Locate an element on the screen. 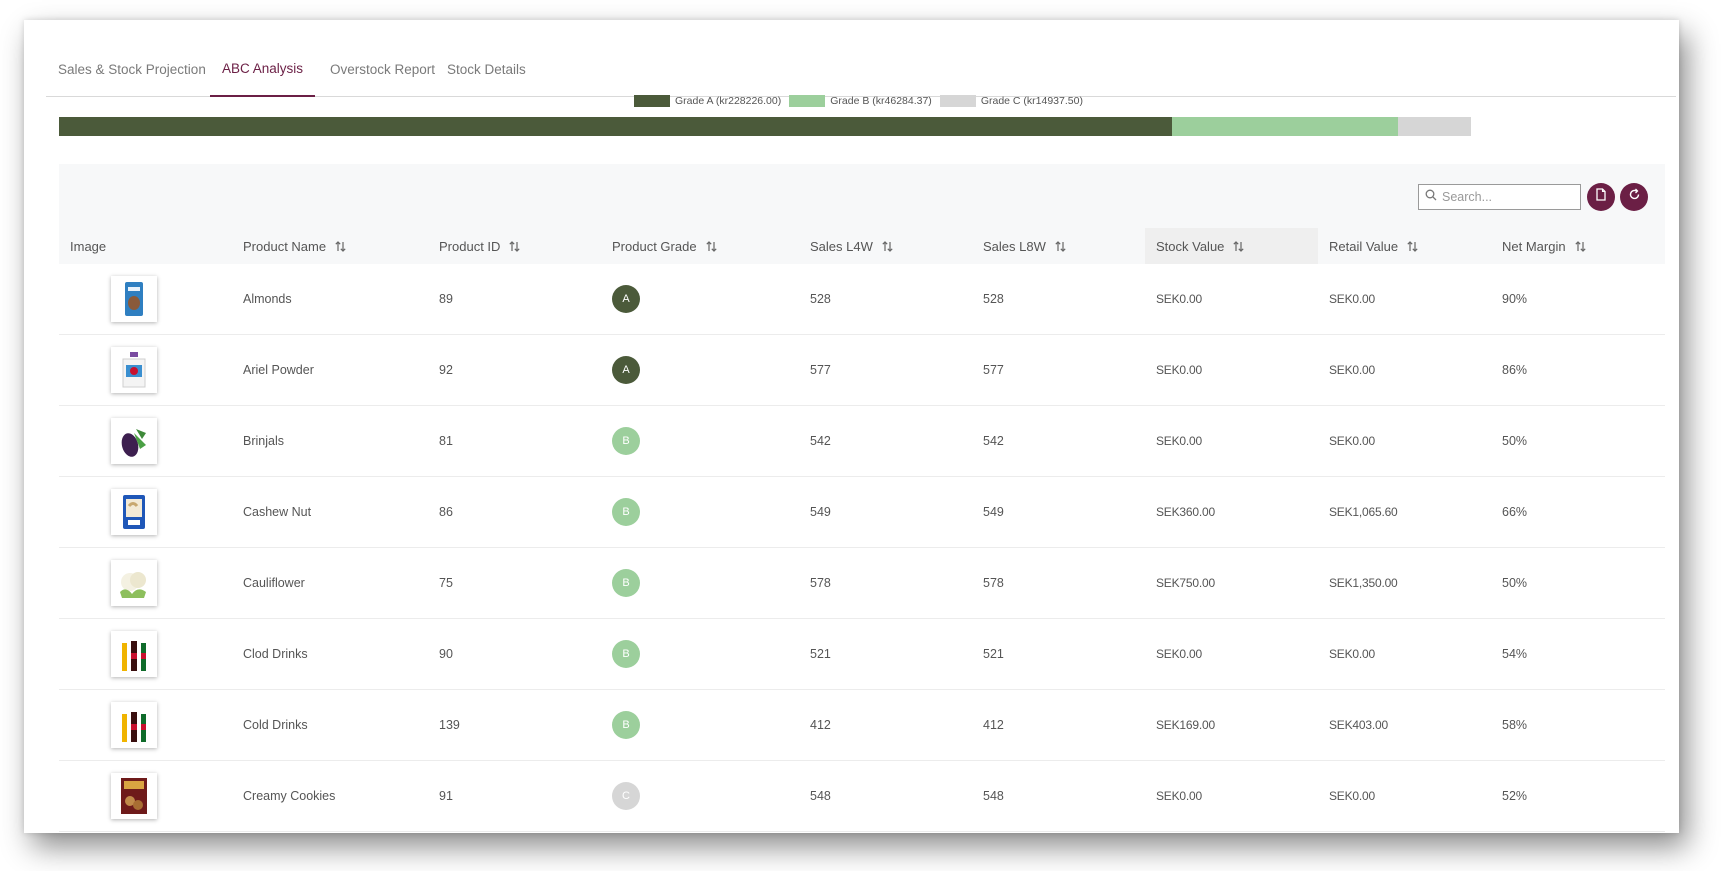 This screenshot has width=1724, height=871. cell-product-id: 90 is located at coordinates (514, 654).